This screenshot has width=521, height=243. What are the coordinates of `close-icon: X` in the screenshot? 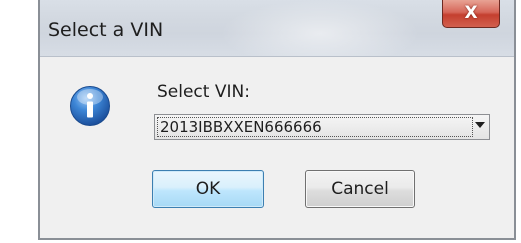 It's located at (471, 13).